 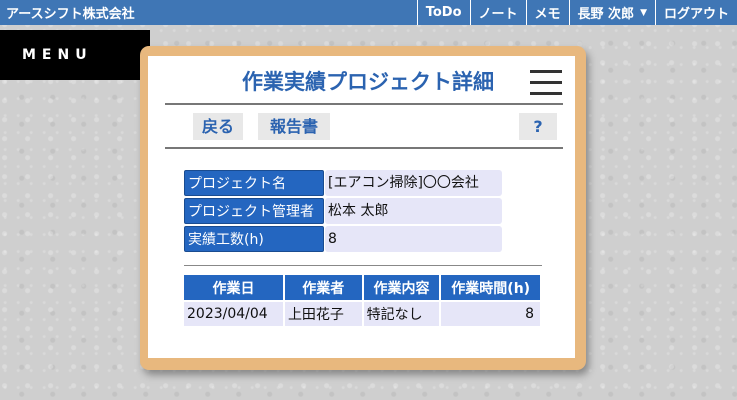 I want to click on info-value: [エアコン掃除]〇〇会社, so click(x=413, y=183).